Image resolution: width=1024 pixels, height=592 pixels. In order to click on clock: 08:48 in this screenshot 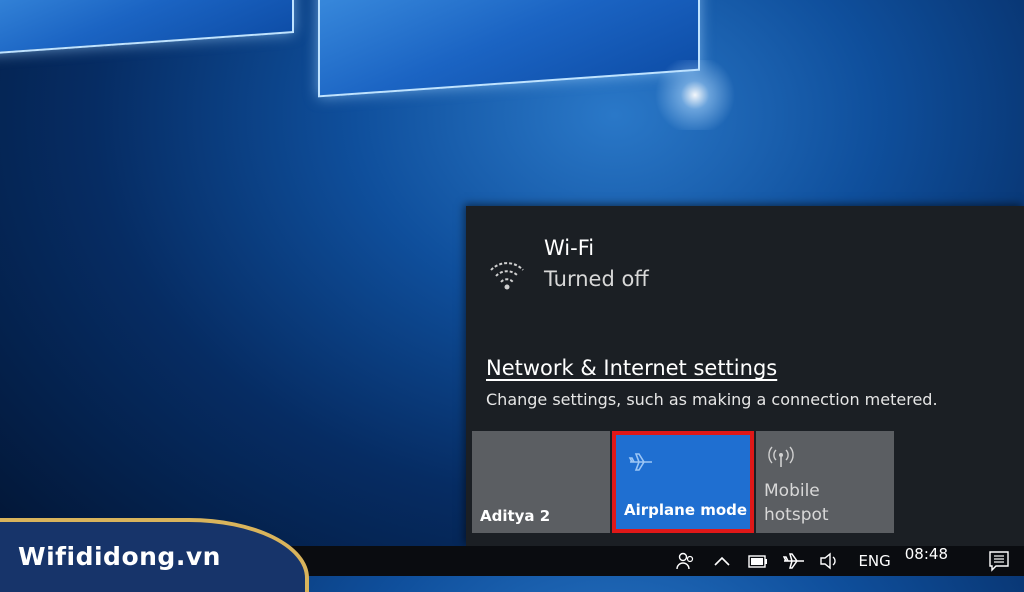, I will do `click(926, 554)`.